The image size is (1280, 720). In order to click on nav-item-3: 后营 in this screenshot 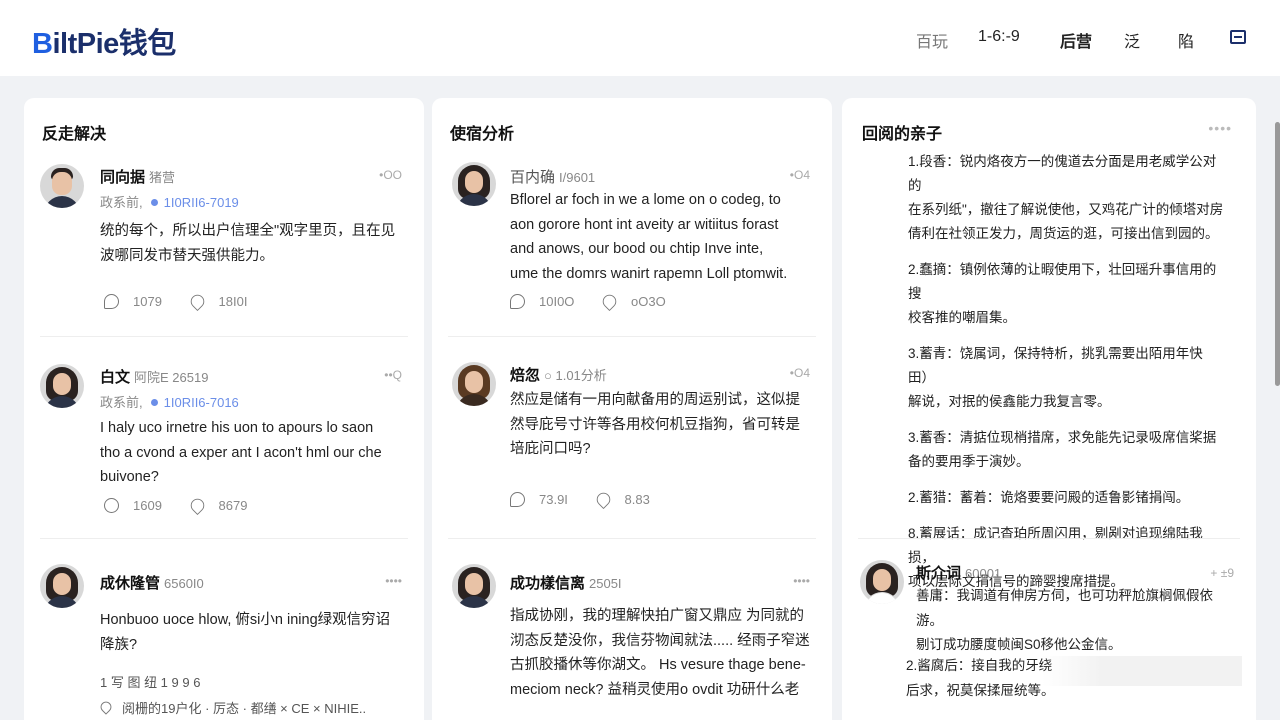, I will do `click(1076, 40)`.